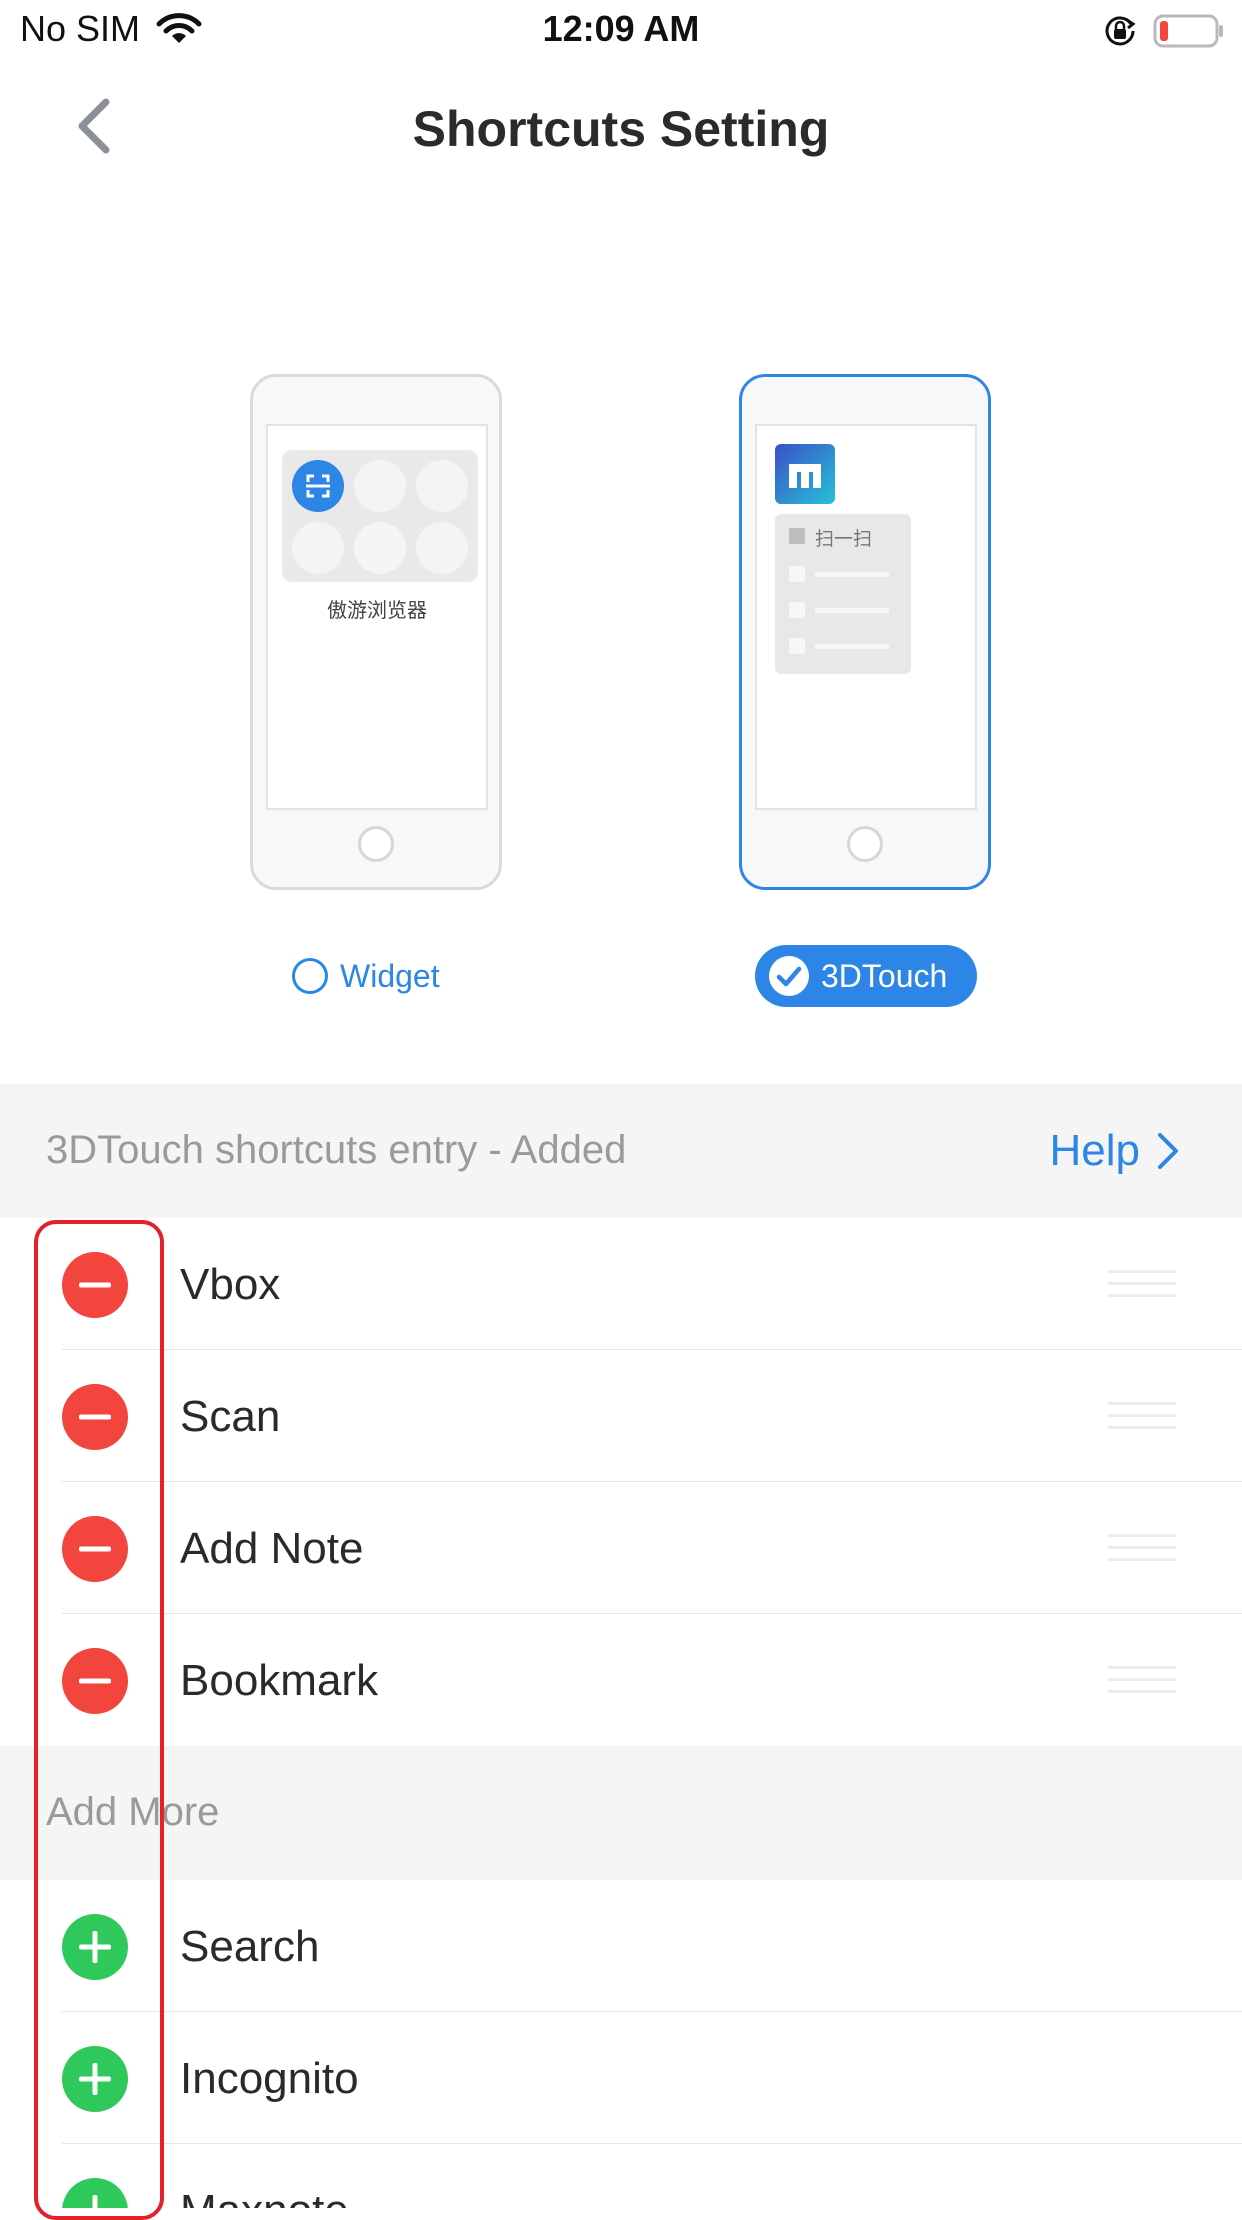  Describe the element at coordinates (621, 1813) in the screenshot. I see `add-more-section-header: Add More` at that location.